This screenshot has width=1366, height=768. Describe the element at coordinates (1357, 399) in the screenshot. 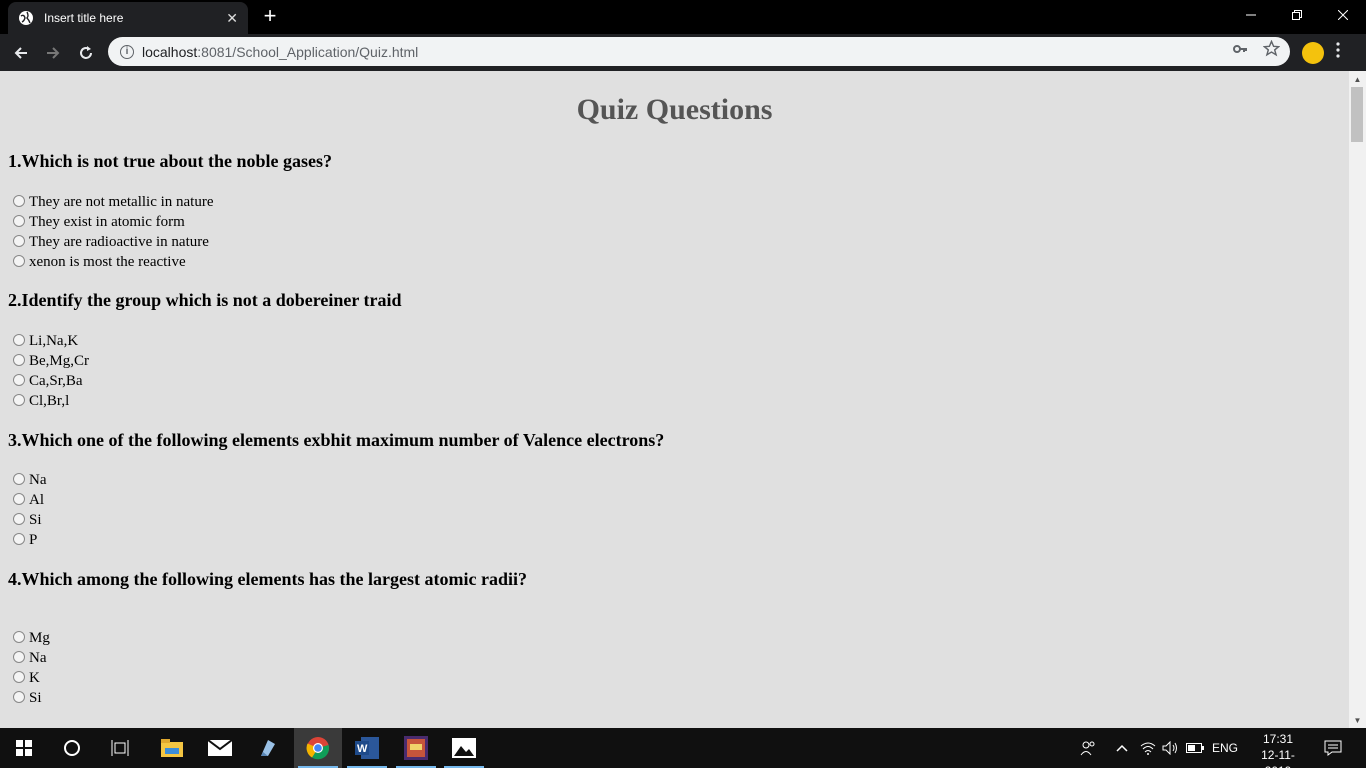

I see `vertical-scrollbar: ▲ ▼` at that location.